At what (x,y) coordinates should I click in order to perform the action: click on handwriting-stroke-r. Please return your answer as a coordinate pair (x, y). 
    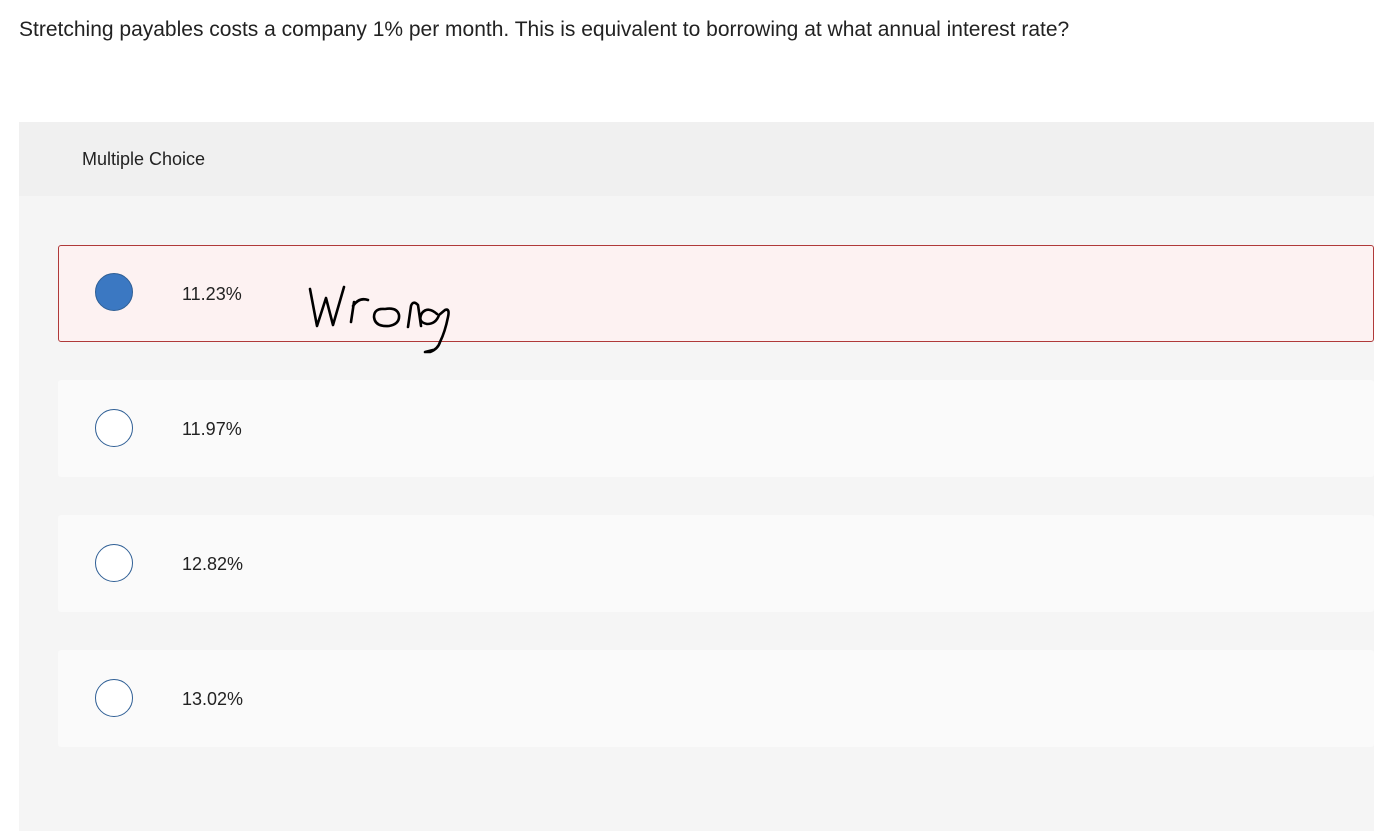
    Looking at the image, I should click on (359, 310).